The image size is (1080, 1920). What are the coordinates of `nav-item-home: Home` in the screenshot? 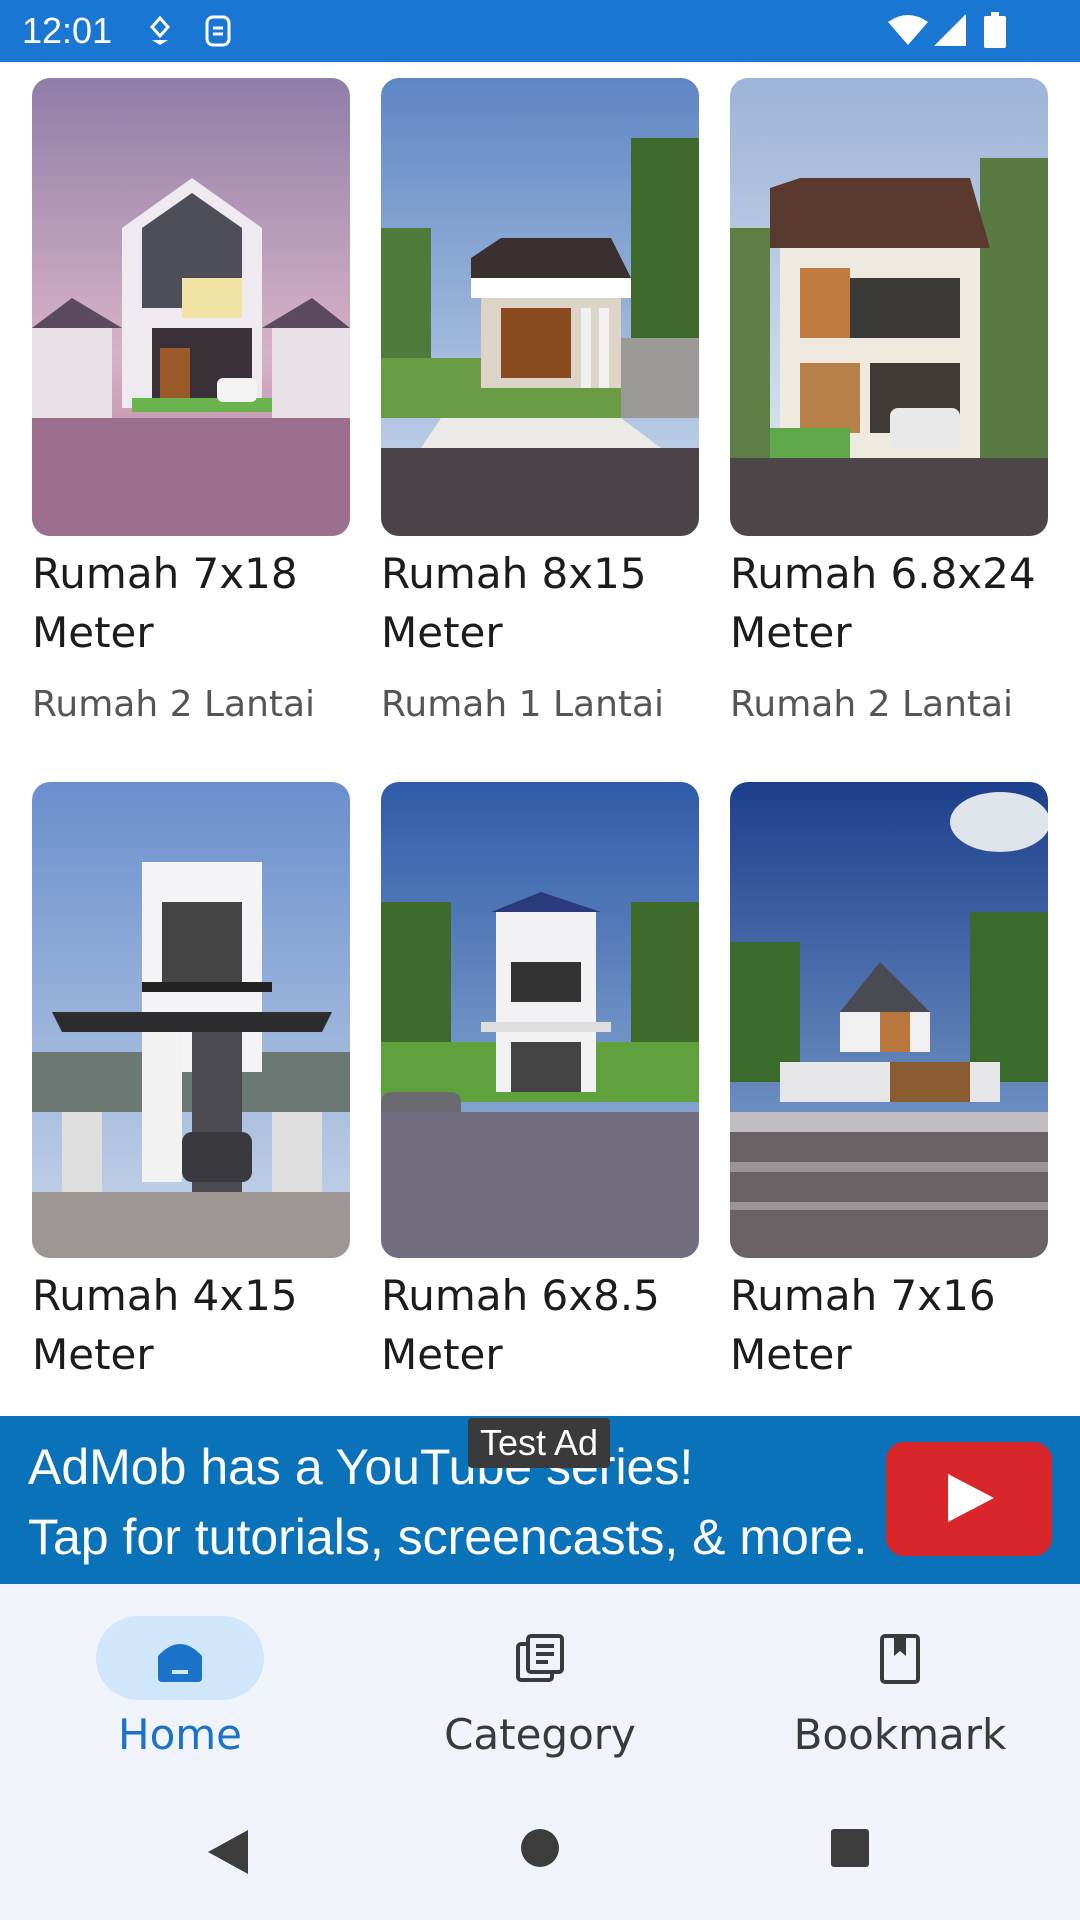 It's located at (180, 1684).